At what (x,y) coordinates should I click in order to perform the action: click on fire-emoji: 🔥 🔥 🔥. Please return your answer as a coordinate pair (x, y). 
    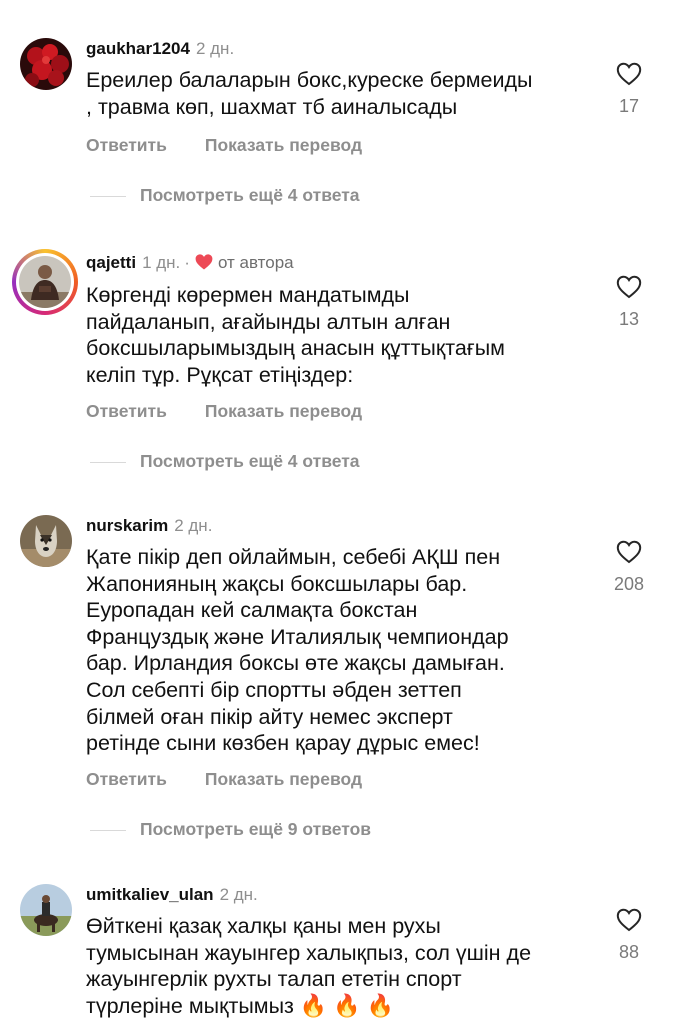
    Looking at the image, I should click on (347, 1005).